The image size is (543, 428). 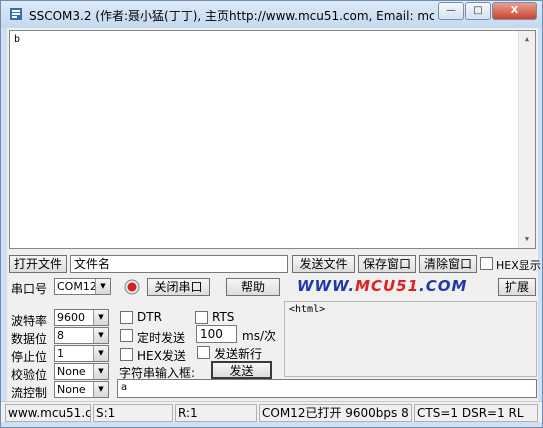 I want to click on close-button: X, so click(x=514, y=11).